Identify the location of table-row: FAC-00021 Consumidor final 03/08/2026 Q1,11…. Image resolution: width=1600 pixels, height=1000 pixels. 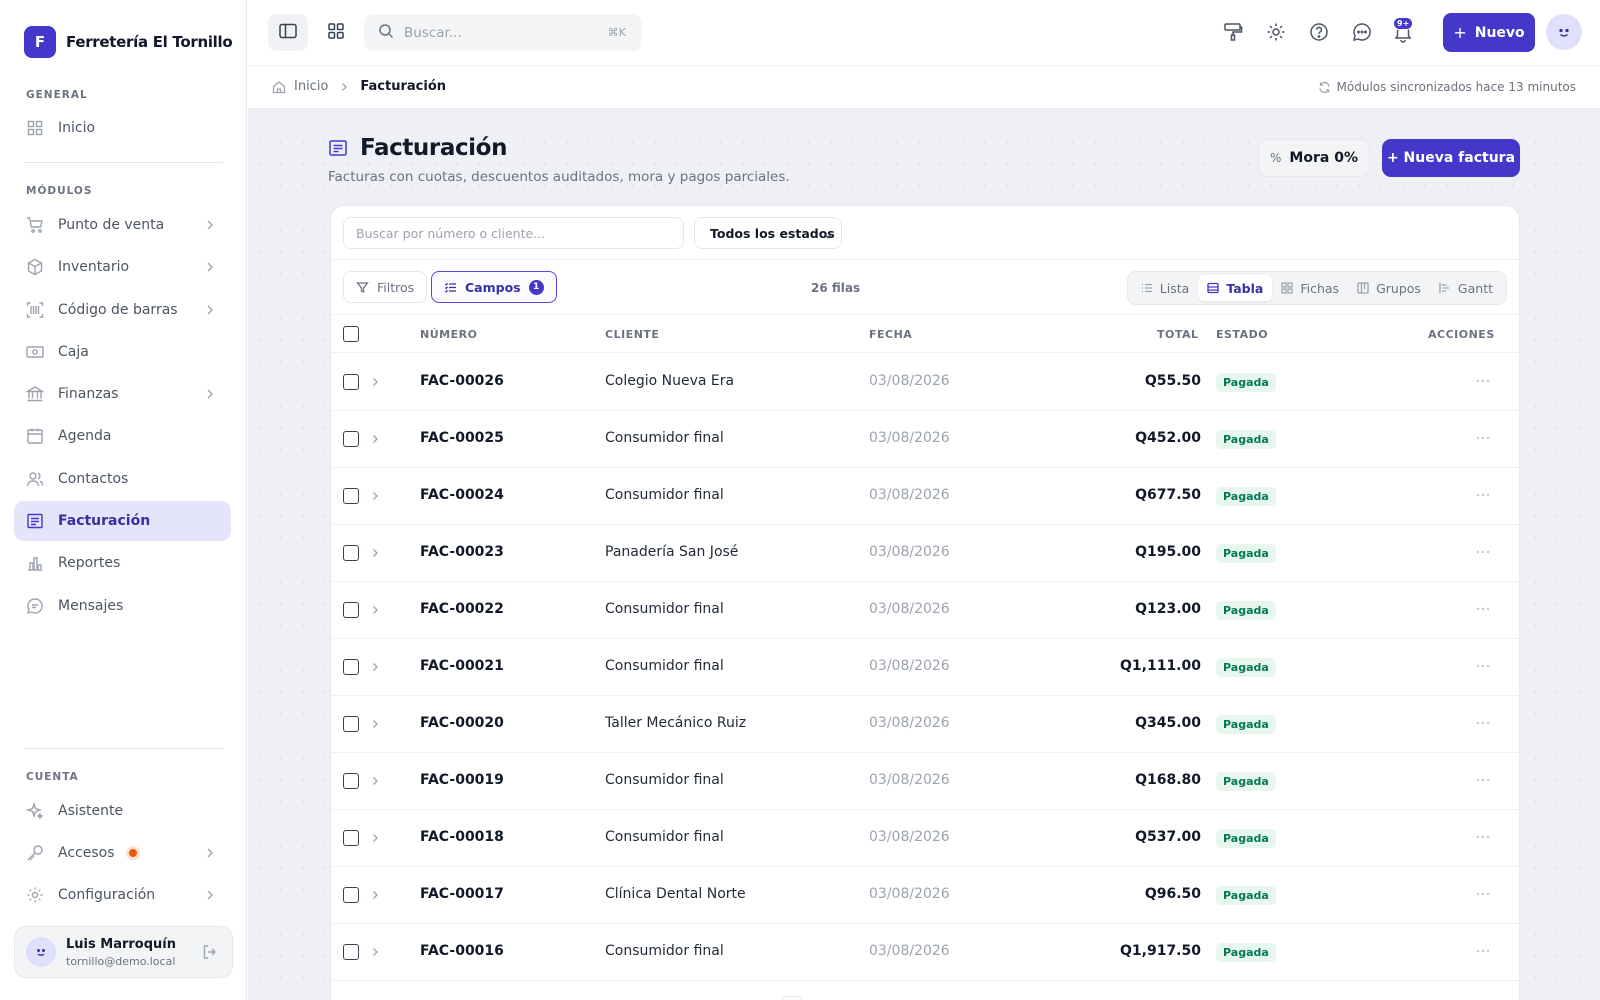
(925, 667).